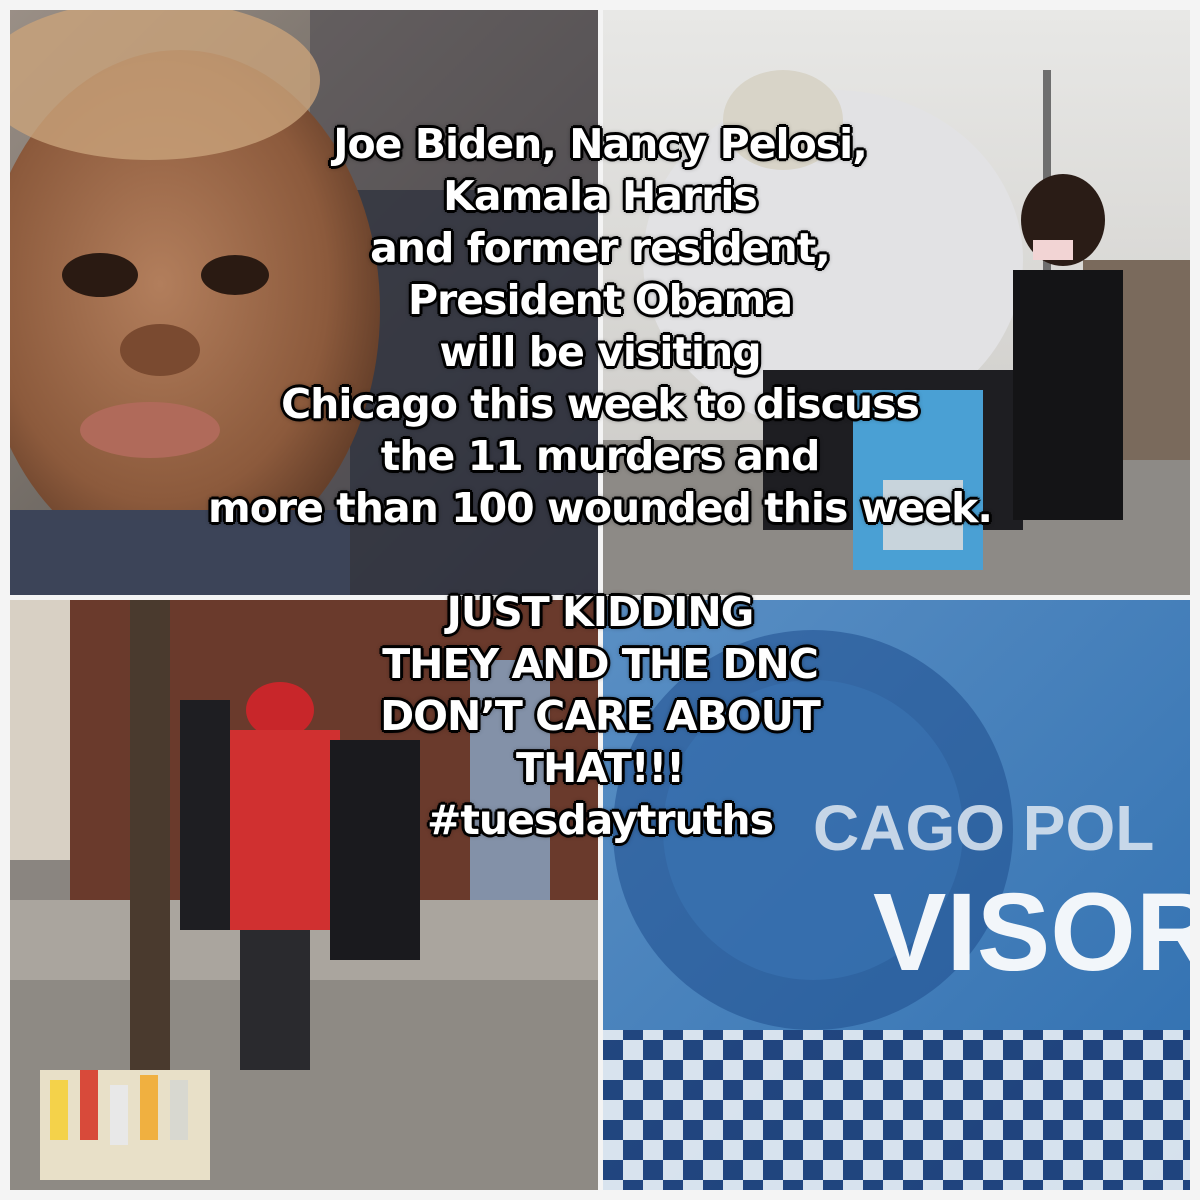 The image size is (1200, 1200). What do you see at coordinates (600, 248) in the screenshot?
I see `overlay-line-3: and former resident,` at bounding box center [600, 248].